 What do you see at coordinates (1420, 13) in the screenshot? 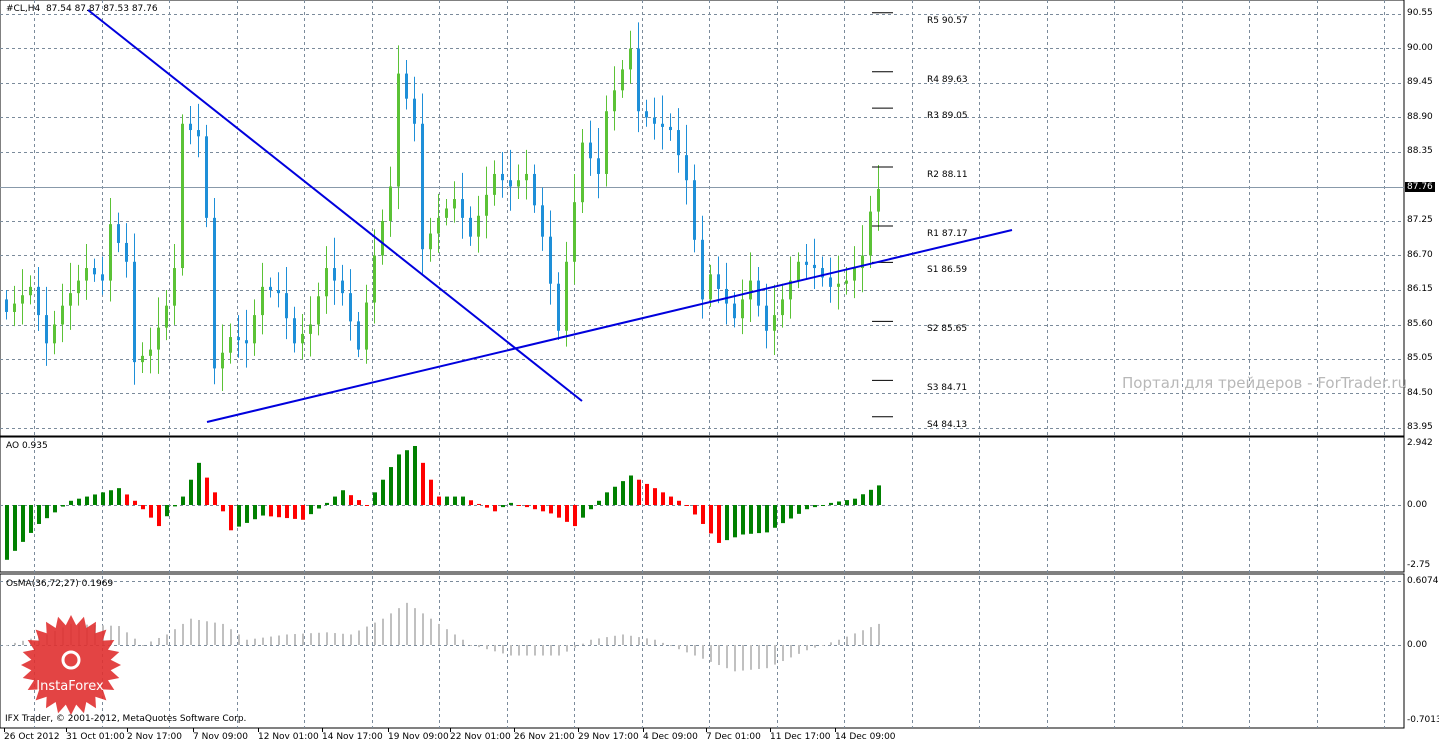
I see `price-tick: 90.55` at bounding box center [1420, 13].